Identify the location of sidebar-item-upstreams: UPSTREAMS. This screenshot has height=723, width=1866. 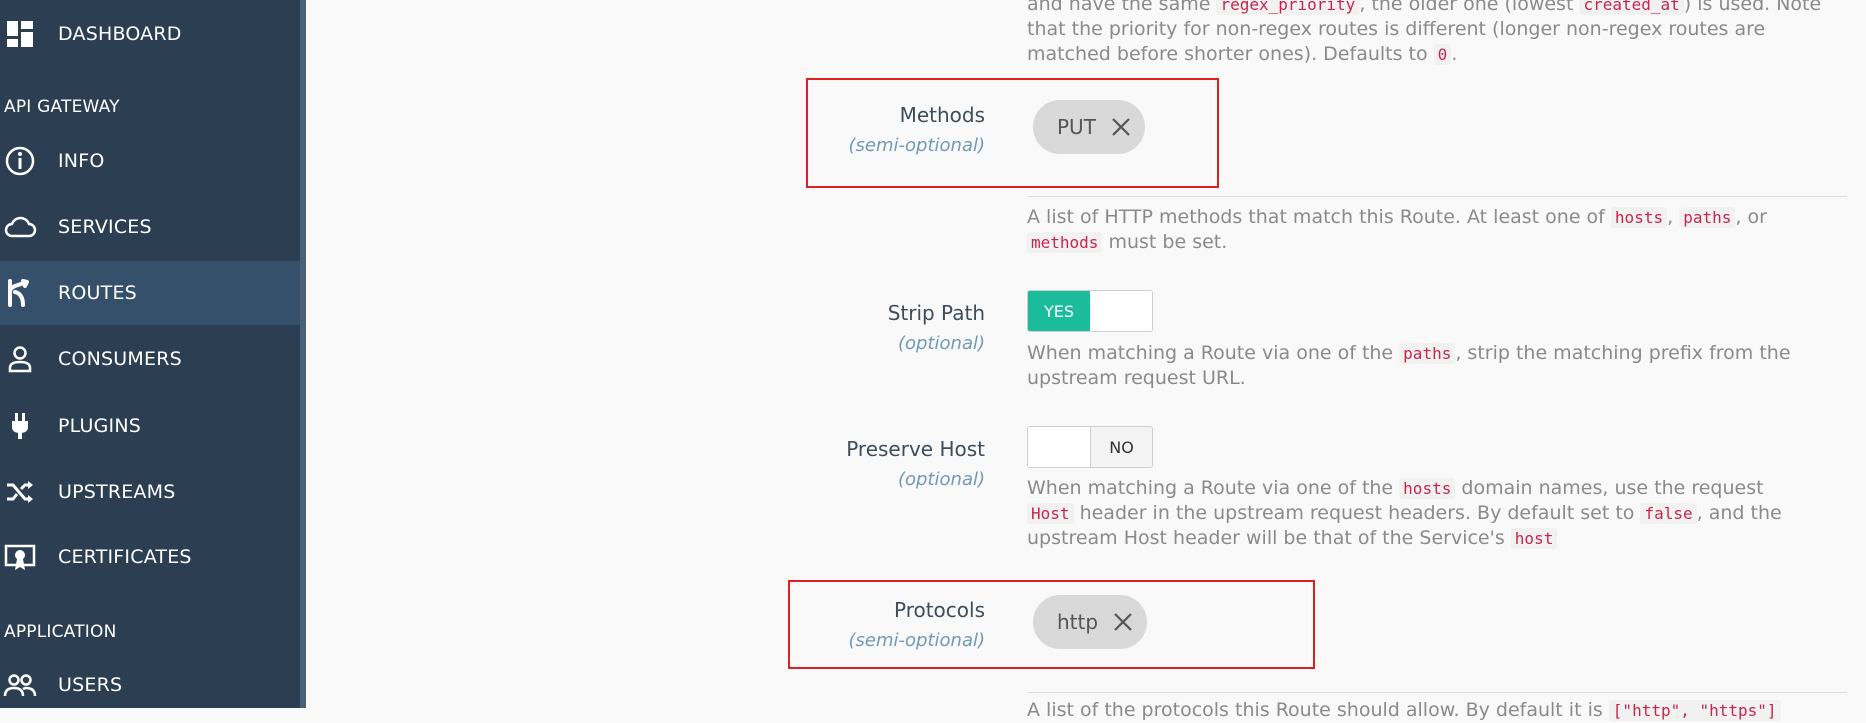
(150, 492).